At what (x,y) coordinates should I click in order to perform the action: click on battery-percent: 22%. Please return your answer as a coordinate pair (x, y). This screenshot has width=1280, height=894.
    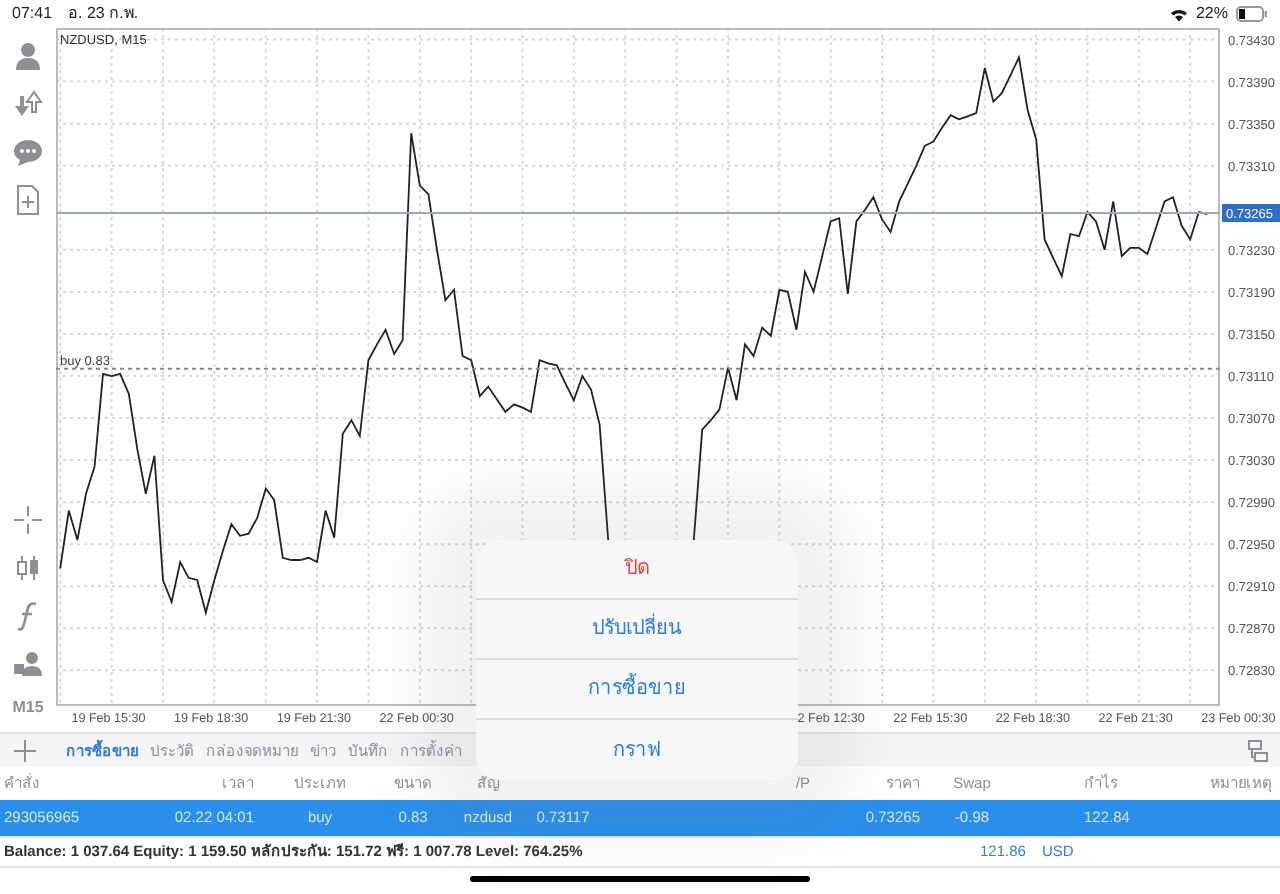
    Looking at the image, I should click on (1211, 14).